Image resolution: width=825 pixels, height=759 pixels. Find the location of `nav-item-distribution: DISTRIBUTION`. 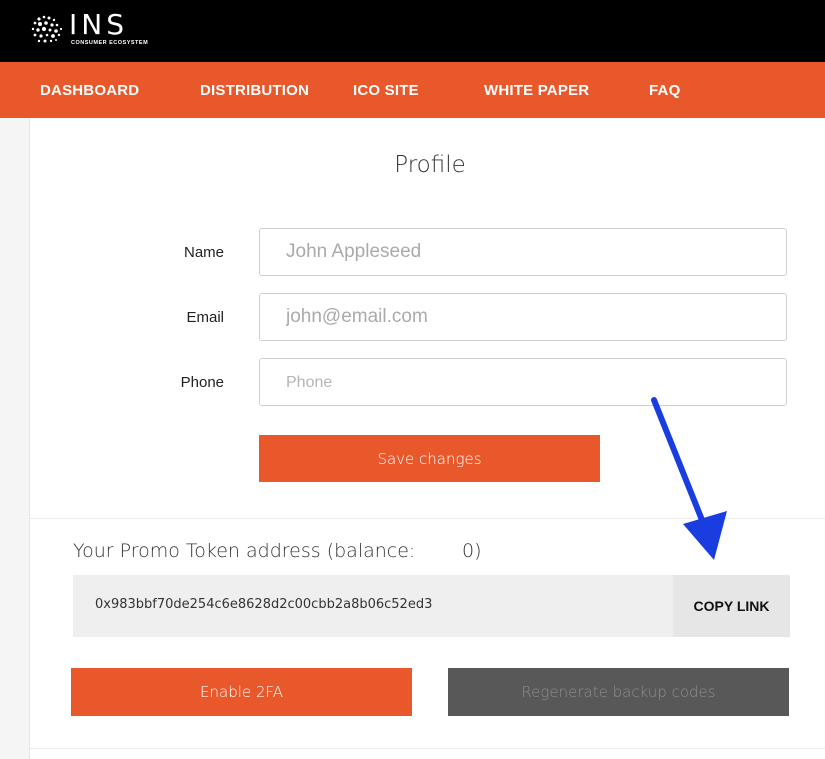

nav-item-distribution: DISTRIBUTION is located at coordinates (254, 90).